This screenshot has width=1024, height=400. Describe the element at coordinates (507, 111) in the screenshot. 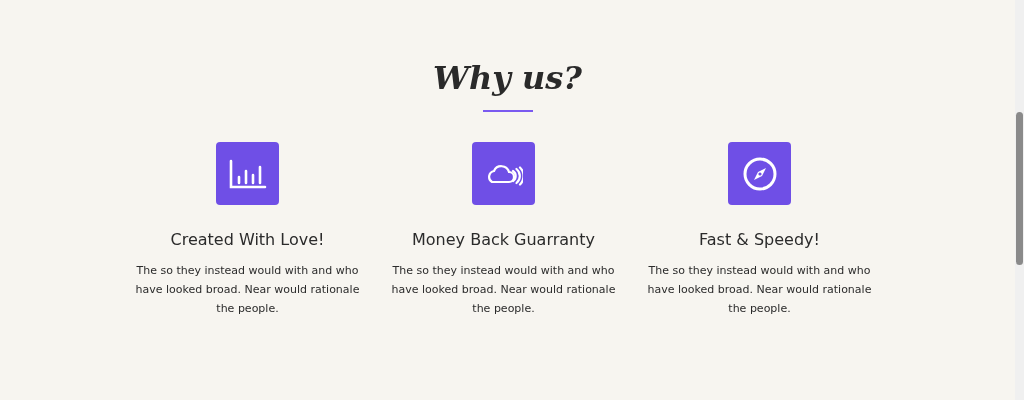

I see `heading-underline` at that location.